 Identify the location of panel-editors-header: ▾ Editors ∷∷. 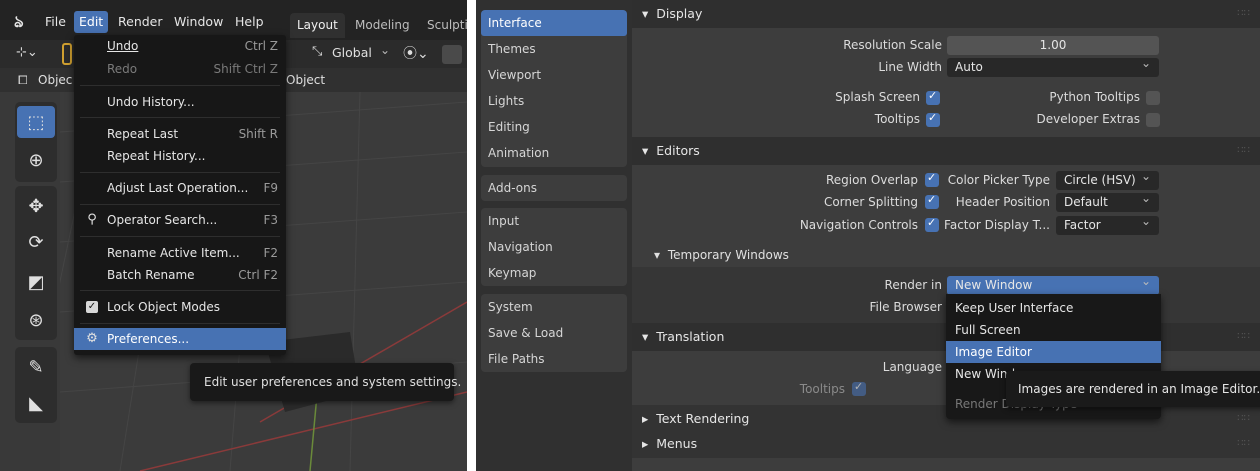
(946, 151).